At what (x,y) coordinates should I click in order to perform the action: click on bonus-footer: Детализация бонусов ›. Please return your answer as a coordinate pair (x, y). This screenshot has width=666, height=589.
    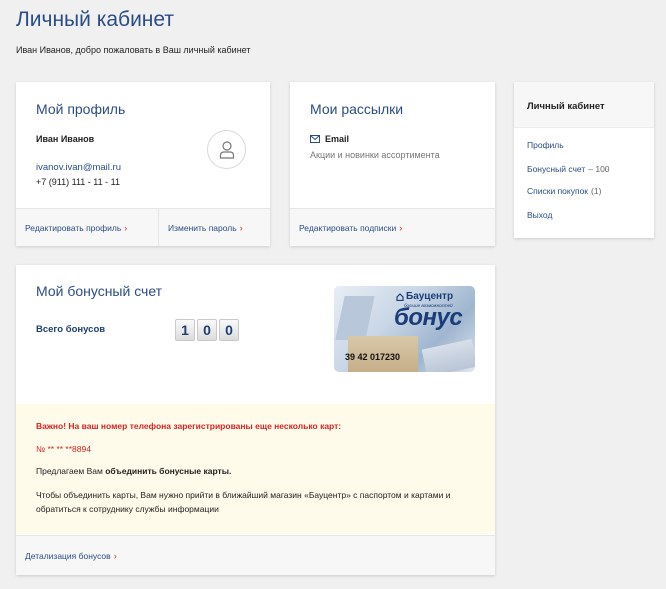
    Looking at the image, I should click on (255, 555).